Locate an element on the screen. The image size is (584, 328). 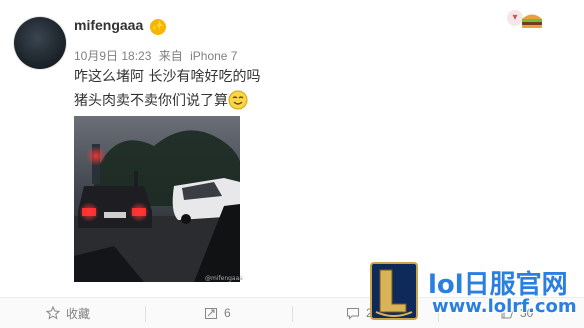
smiley-face-icon is located at coordinates (238, 100).